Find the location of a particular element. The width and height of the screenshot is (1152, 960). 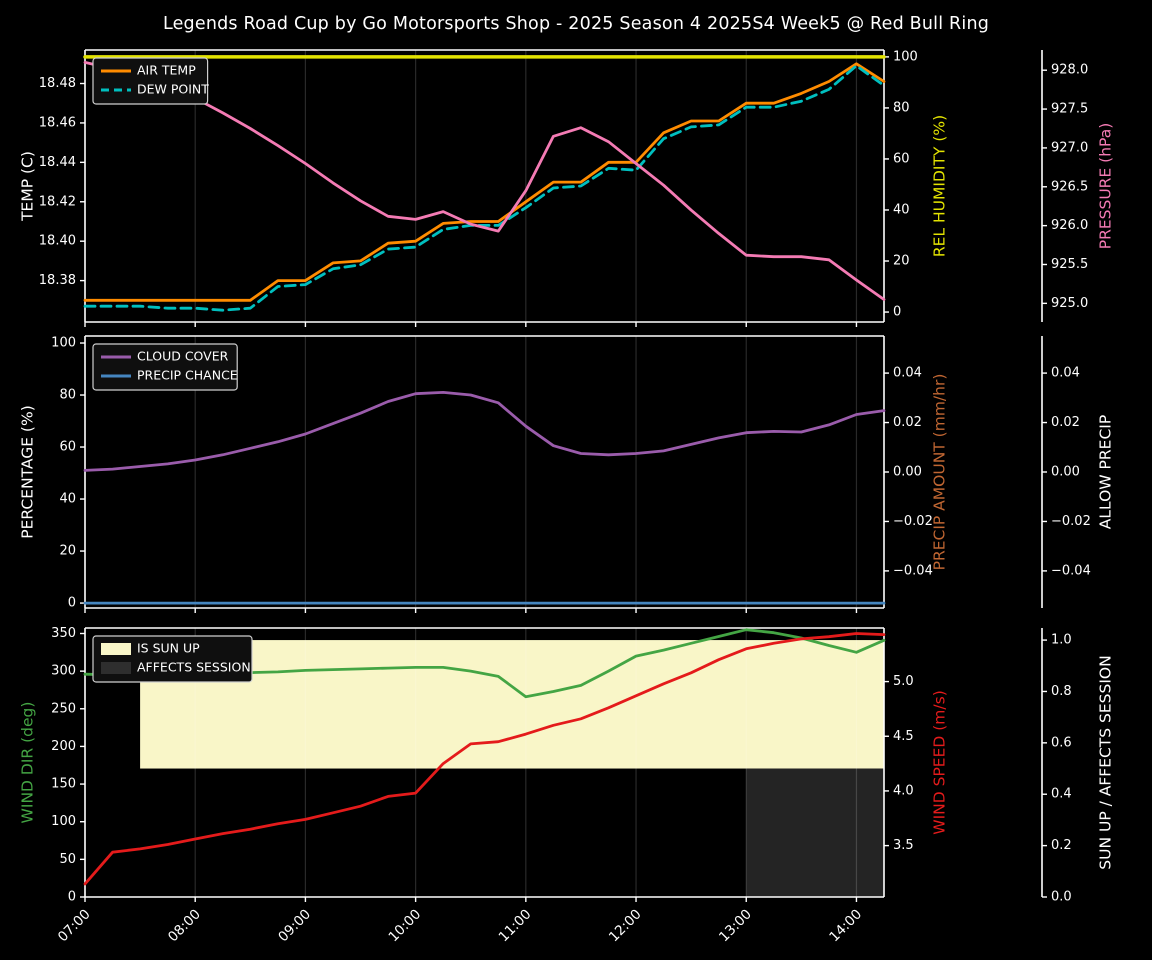

tick-label: 928.0 is located at coordinates (1069, 70).